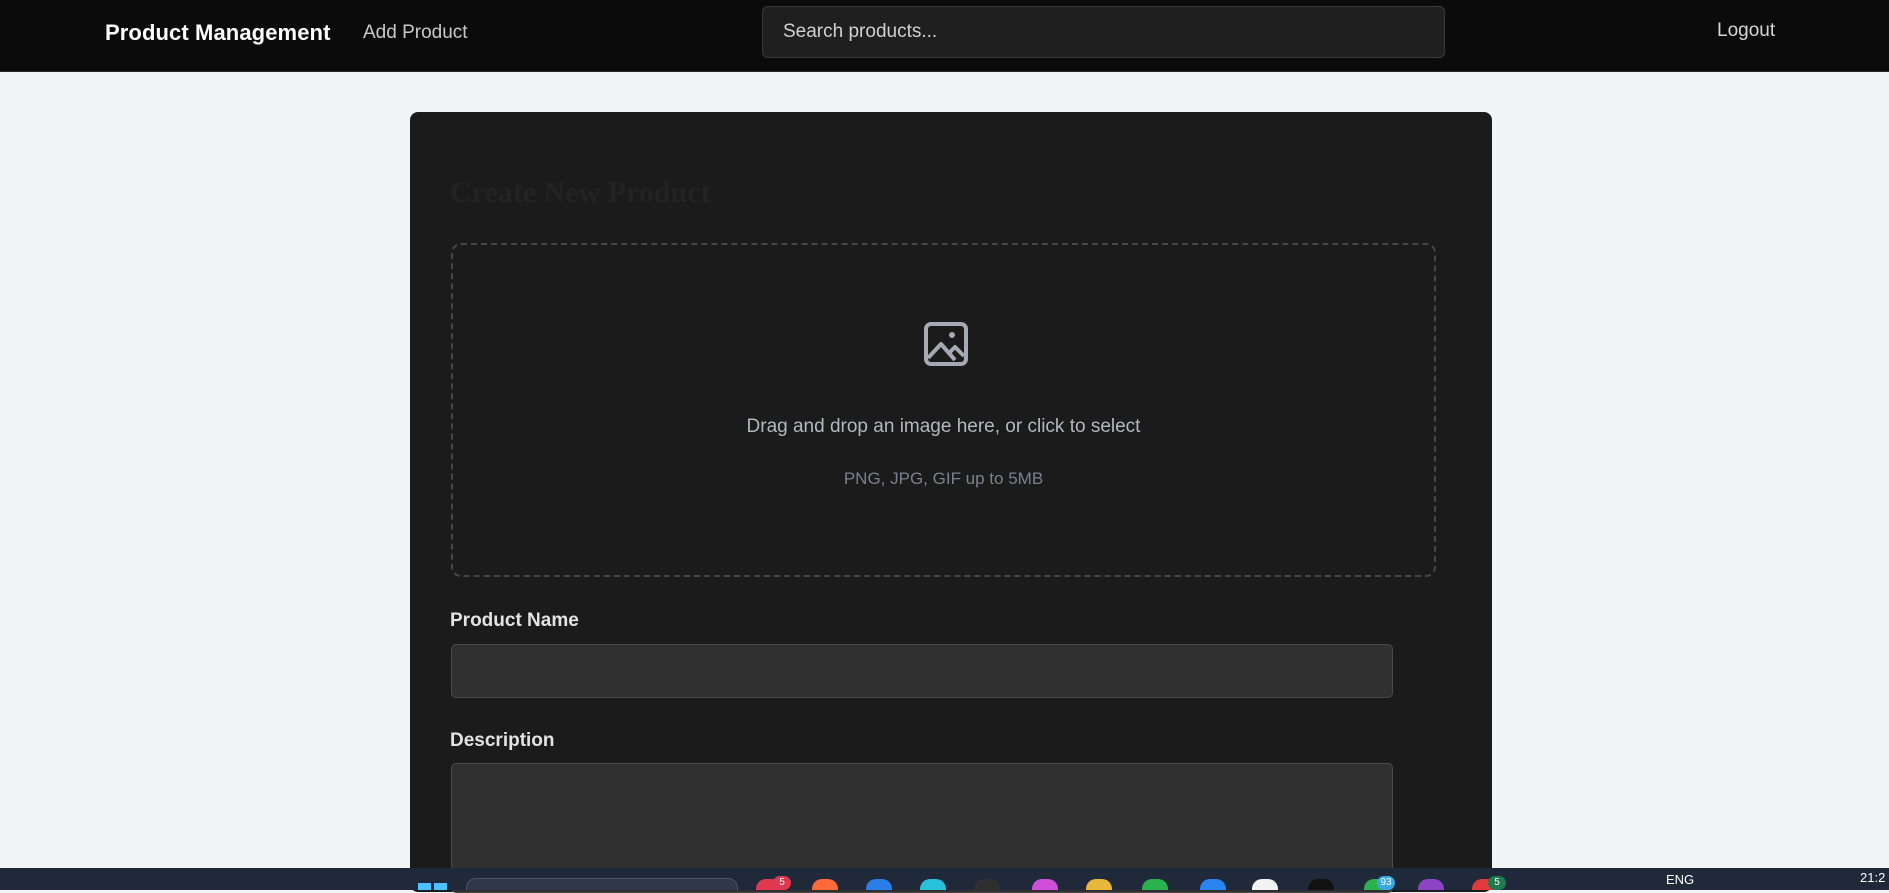 The image size is (1889, 893). What do you see at coordinates (580, 192) in the screenshot?
I see `page-title: Create New Product` at bounding box center [580, 192].